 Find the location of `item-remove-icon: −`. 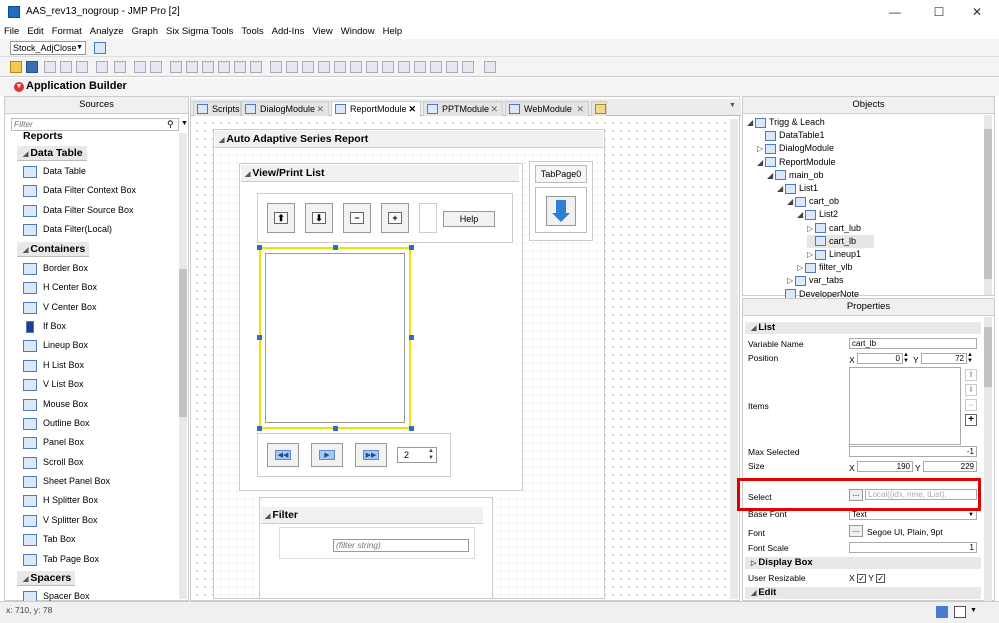

item-remove-icon: − is located at coordinates (971, 405).